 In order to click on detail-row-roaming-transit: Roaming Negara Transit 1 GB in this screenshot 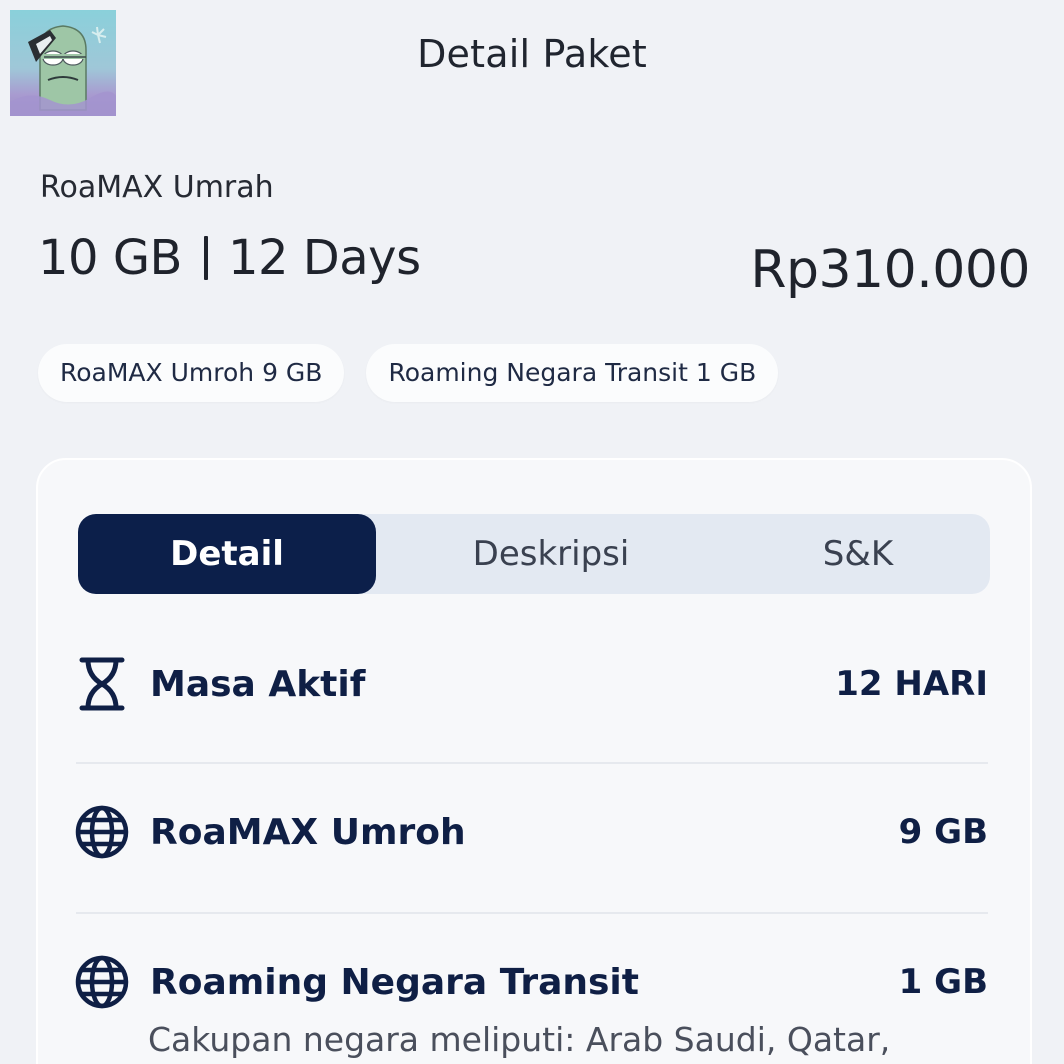, I will do `click(531, 982)`.